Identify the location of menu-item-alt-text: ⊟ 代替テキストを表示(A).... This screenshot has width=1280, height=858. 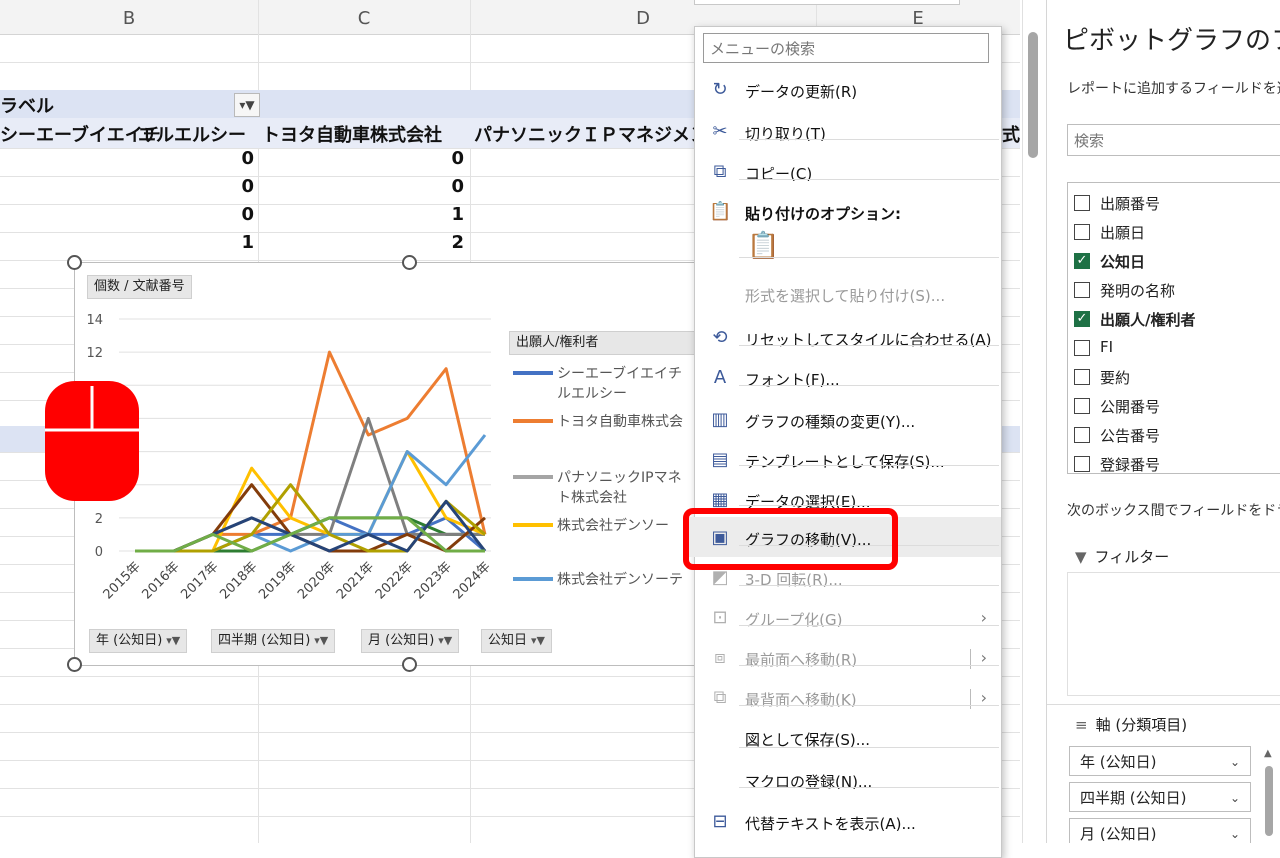
(848, 823).